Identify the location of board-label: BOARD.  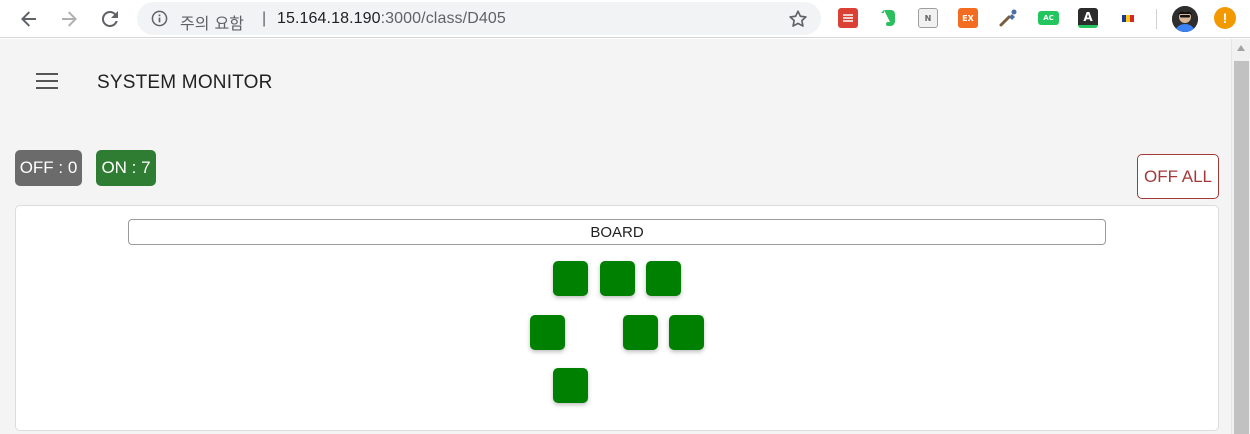
(617, 232).